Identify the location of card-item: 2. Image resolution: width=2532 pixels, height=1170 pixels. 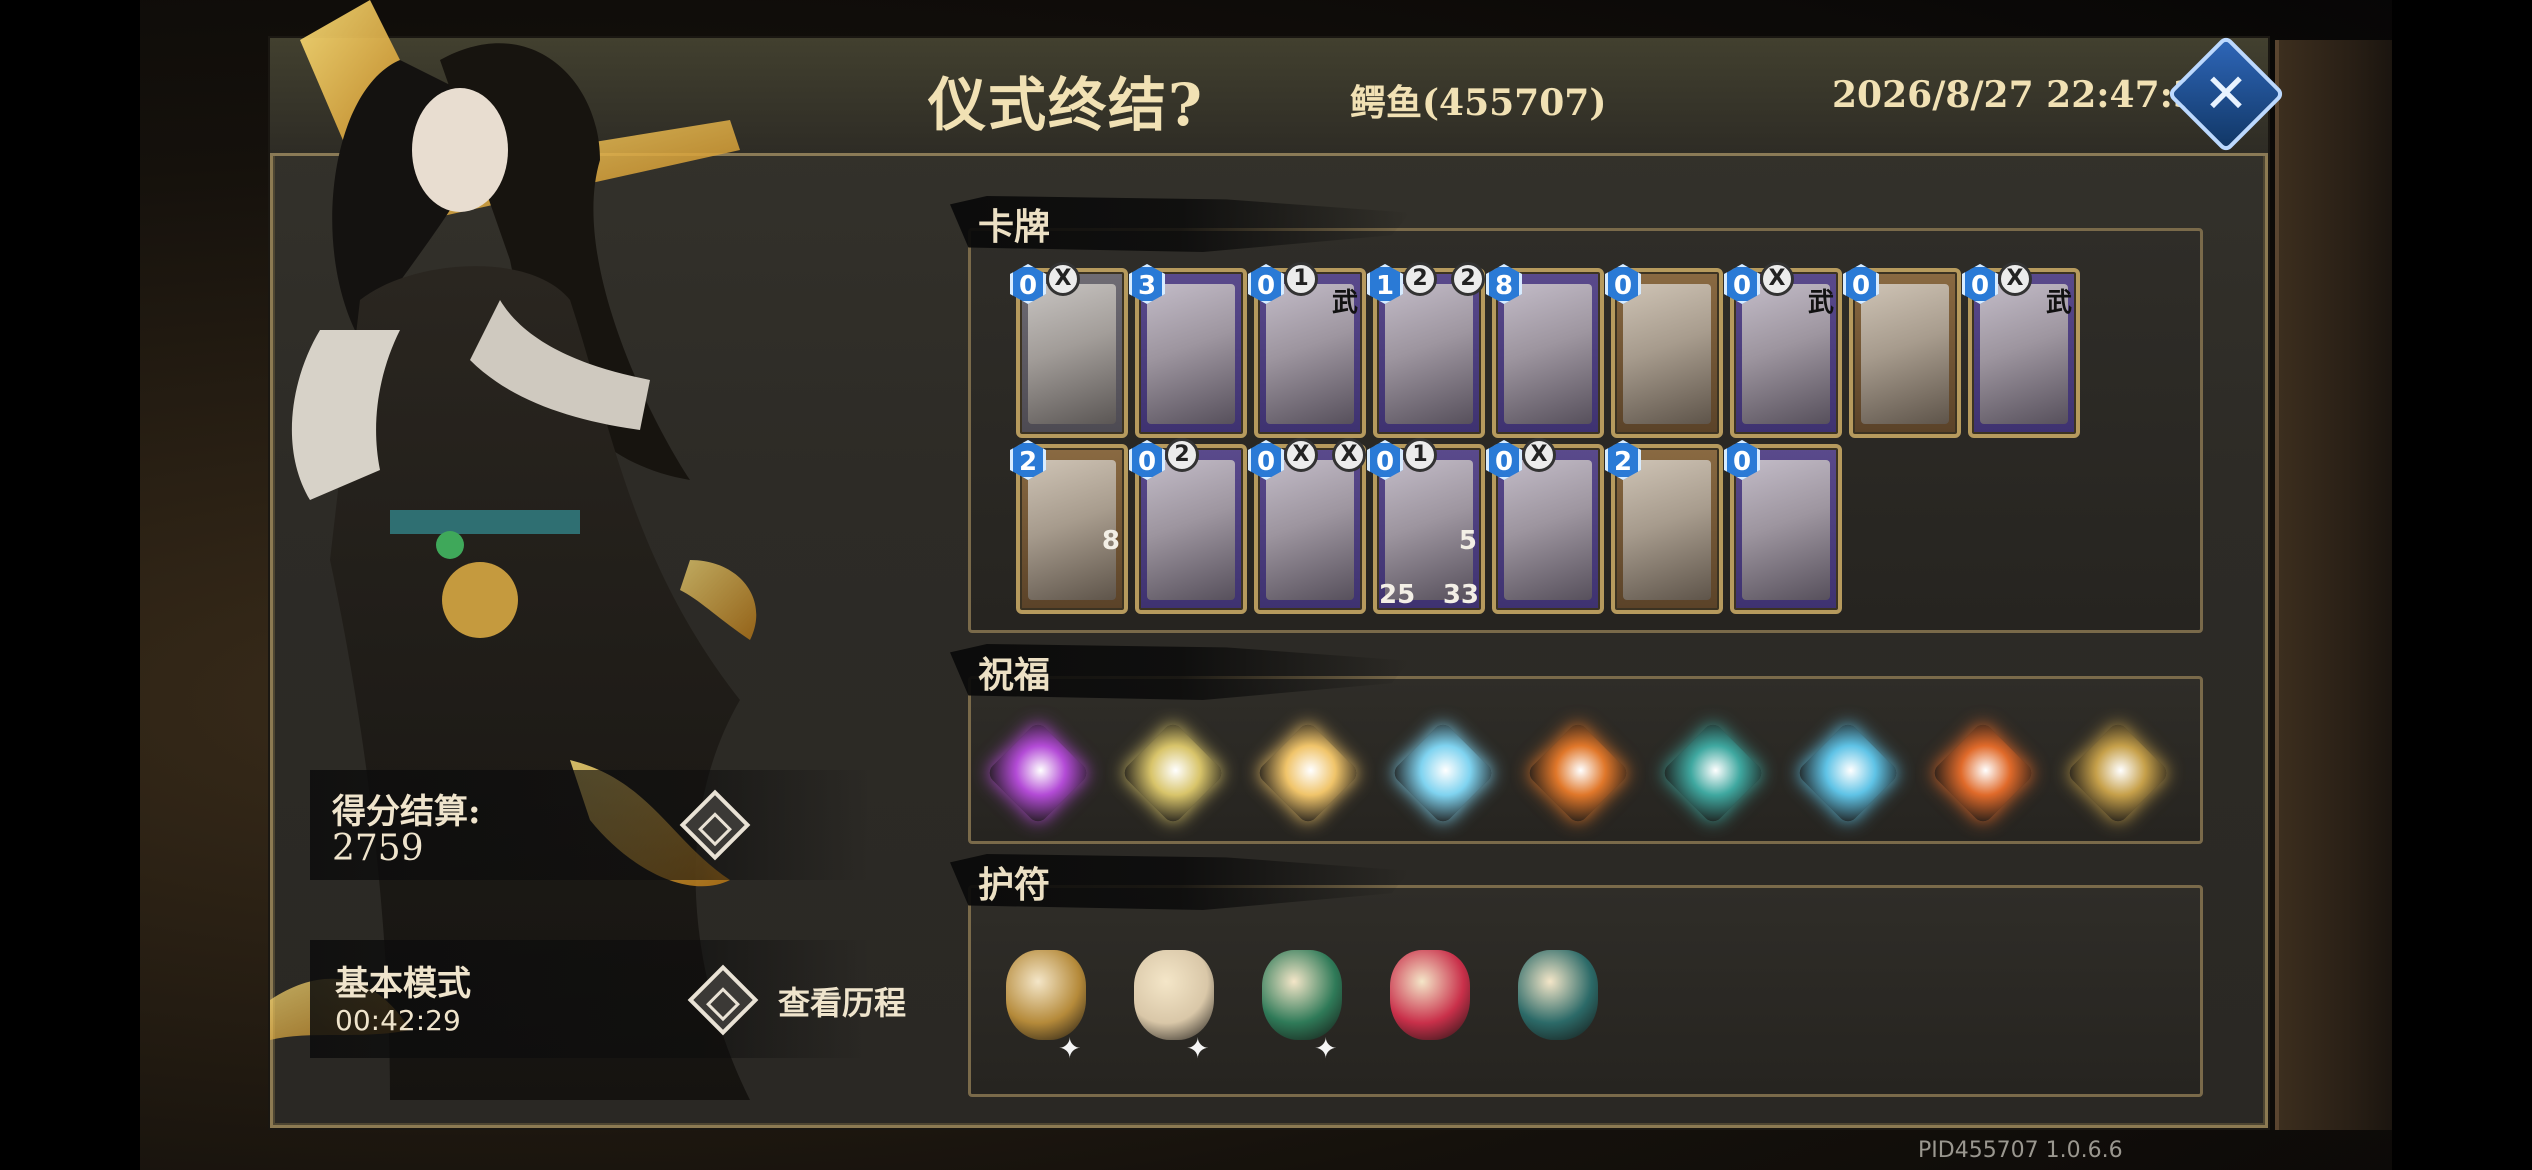
(1664, 527).